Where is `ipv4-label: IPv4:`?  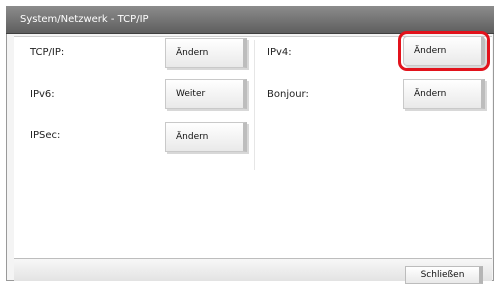 ipv4-label: IPv4: is located at coordinates (279, 52).